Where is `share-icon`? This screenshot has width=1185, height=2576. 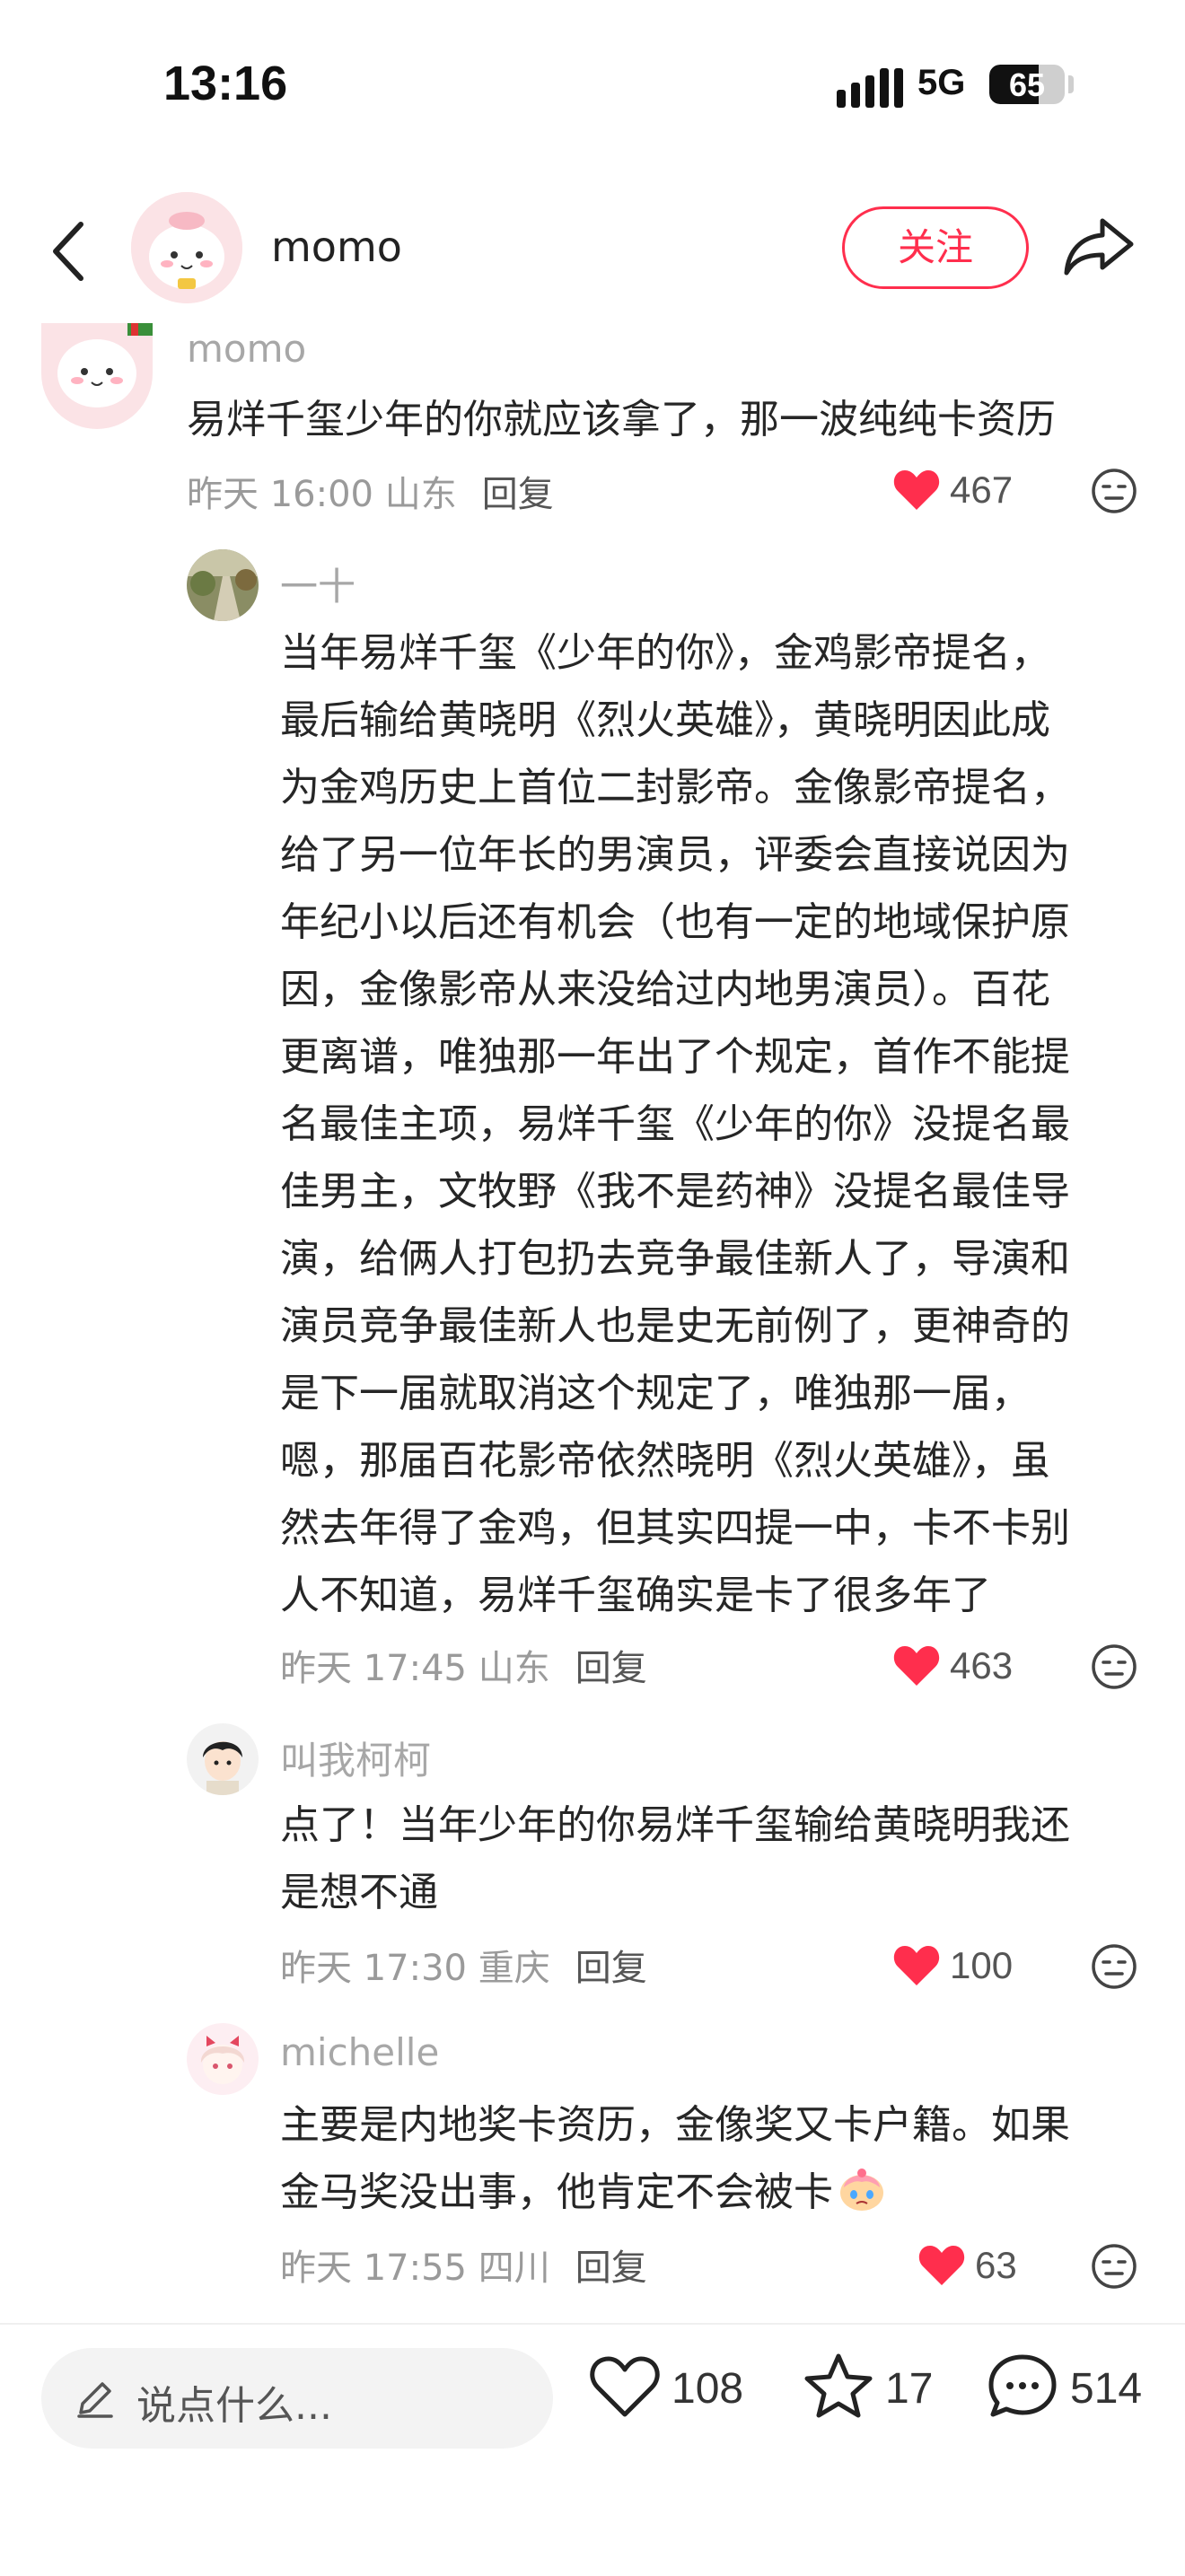
share-icon is located at coordinates (1099, 246).